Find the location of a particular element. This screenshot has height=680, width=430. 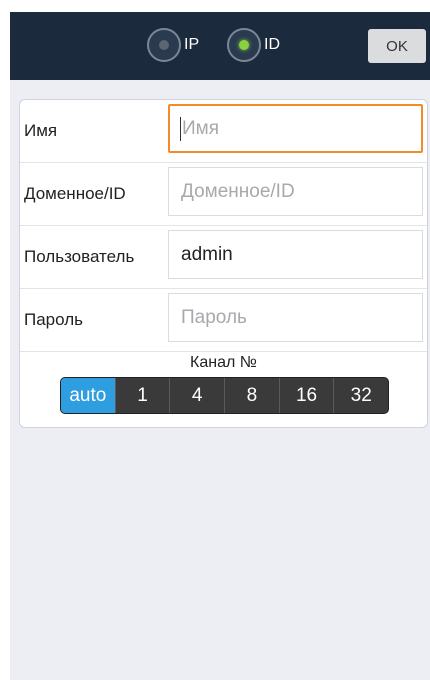

password-field: Пароль is located at coordinates (295, 317).